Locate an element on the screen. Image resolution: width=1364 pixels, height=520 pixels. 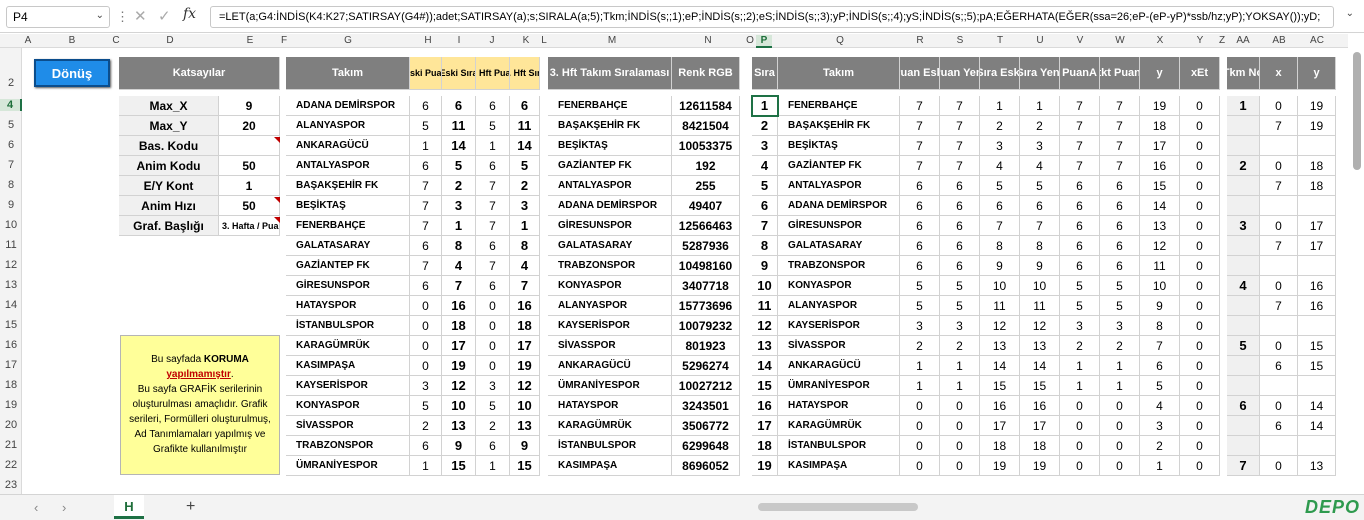
t2-rgb: 3243501 is located at coordinates (706, 406).